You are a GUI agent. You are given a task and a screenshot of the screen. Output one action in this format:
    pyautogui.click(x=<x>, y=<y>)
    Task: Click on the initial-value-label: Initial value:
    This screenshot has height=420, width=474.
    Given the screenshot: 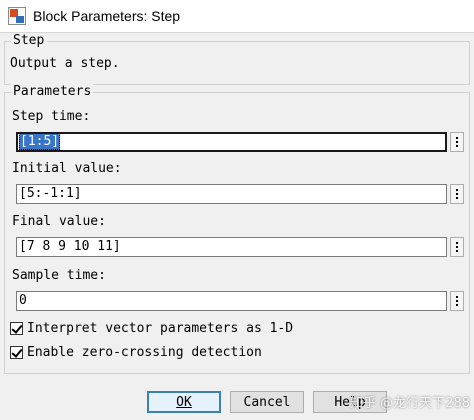 What is the action you would take?
    pyautogui.click(x=67, y=168)
    